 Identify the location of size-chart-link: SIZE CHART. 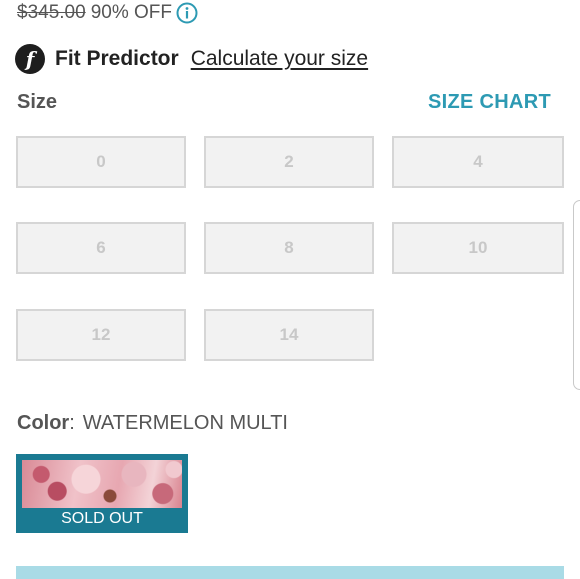
(489, 102).